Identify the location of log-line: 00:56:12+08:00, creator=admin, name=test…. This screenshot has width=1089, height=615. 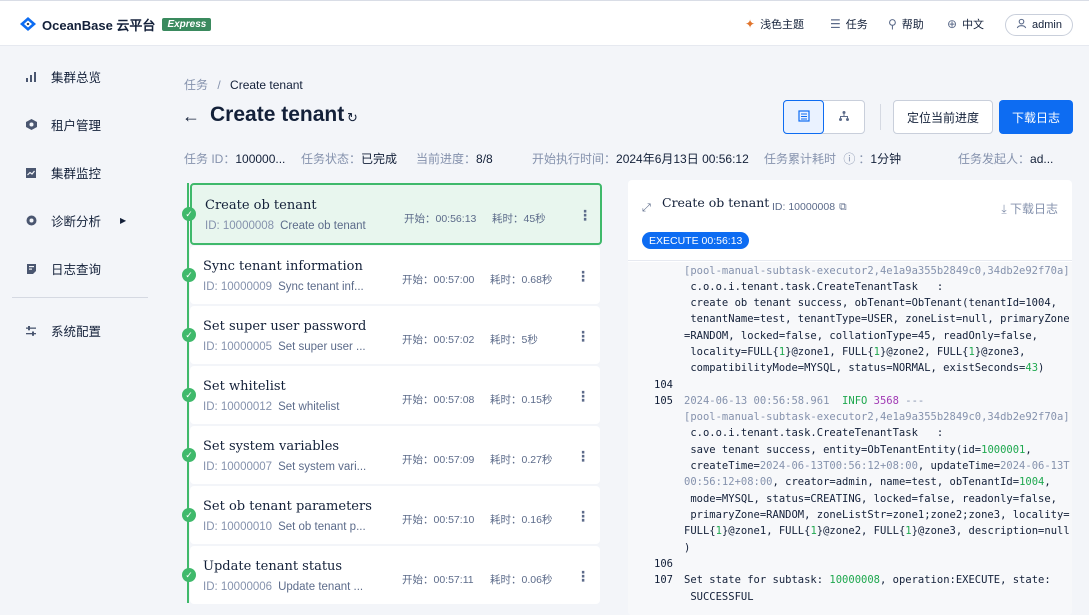
(867, 482).